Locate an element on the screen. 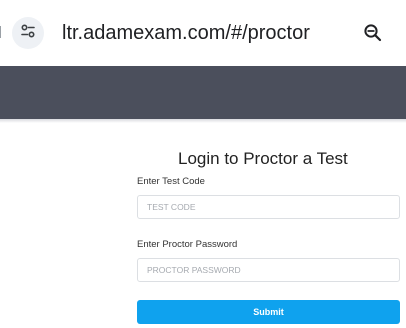 Image resolution: width=406 pixels, height=328 pixels. proctor-password-label: Enter Proctor Password is located at coordinates (187, 244).